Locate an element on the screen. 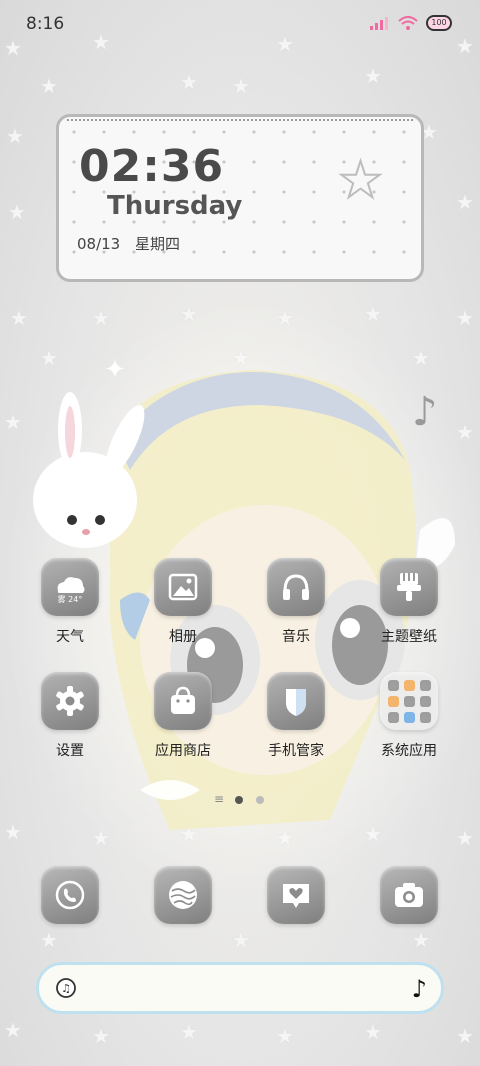 The height and width of the screenshot is (1066, 480). app-label: 主题壁纸 is located at coordinates (409, 637).